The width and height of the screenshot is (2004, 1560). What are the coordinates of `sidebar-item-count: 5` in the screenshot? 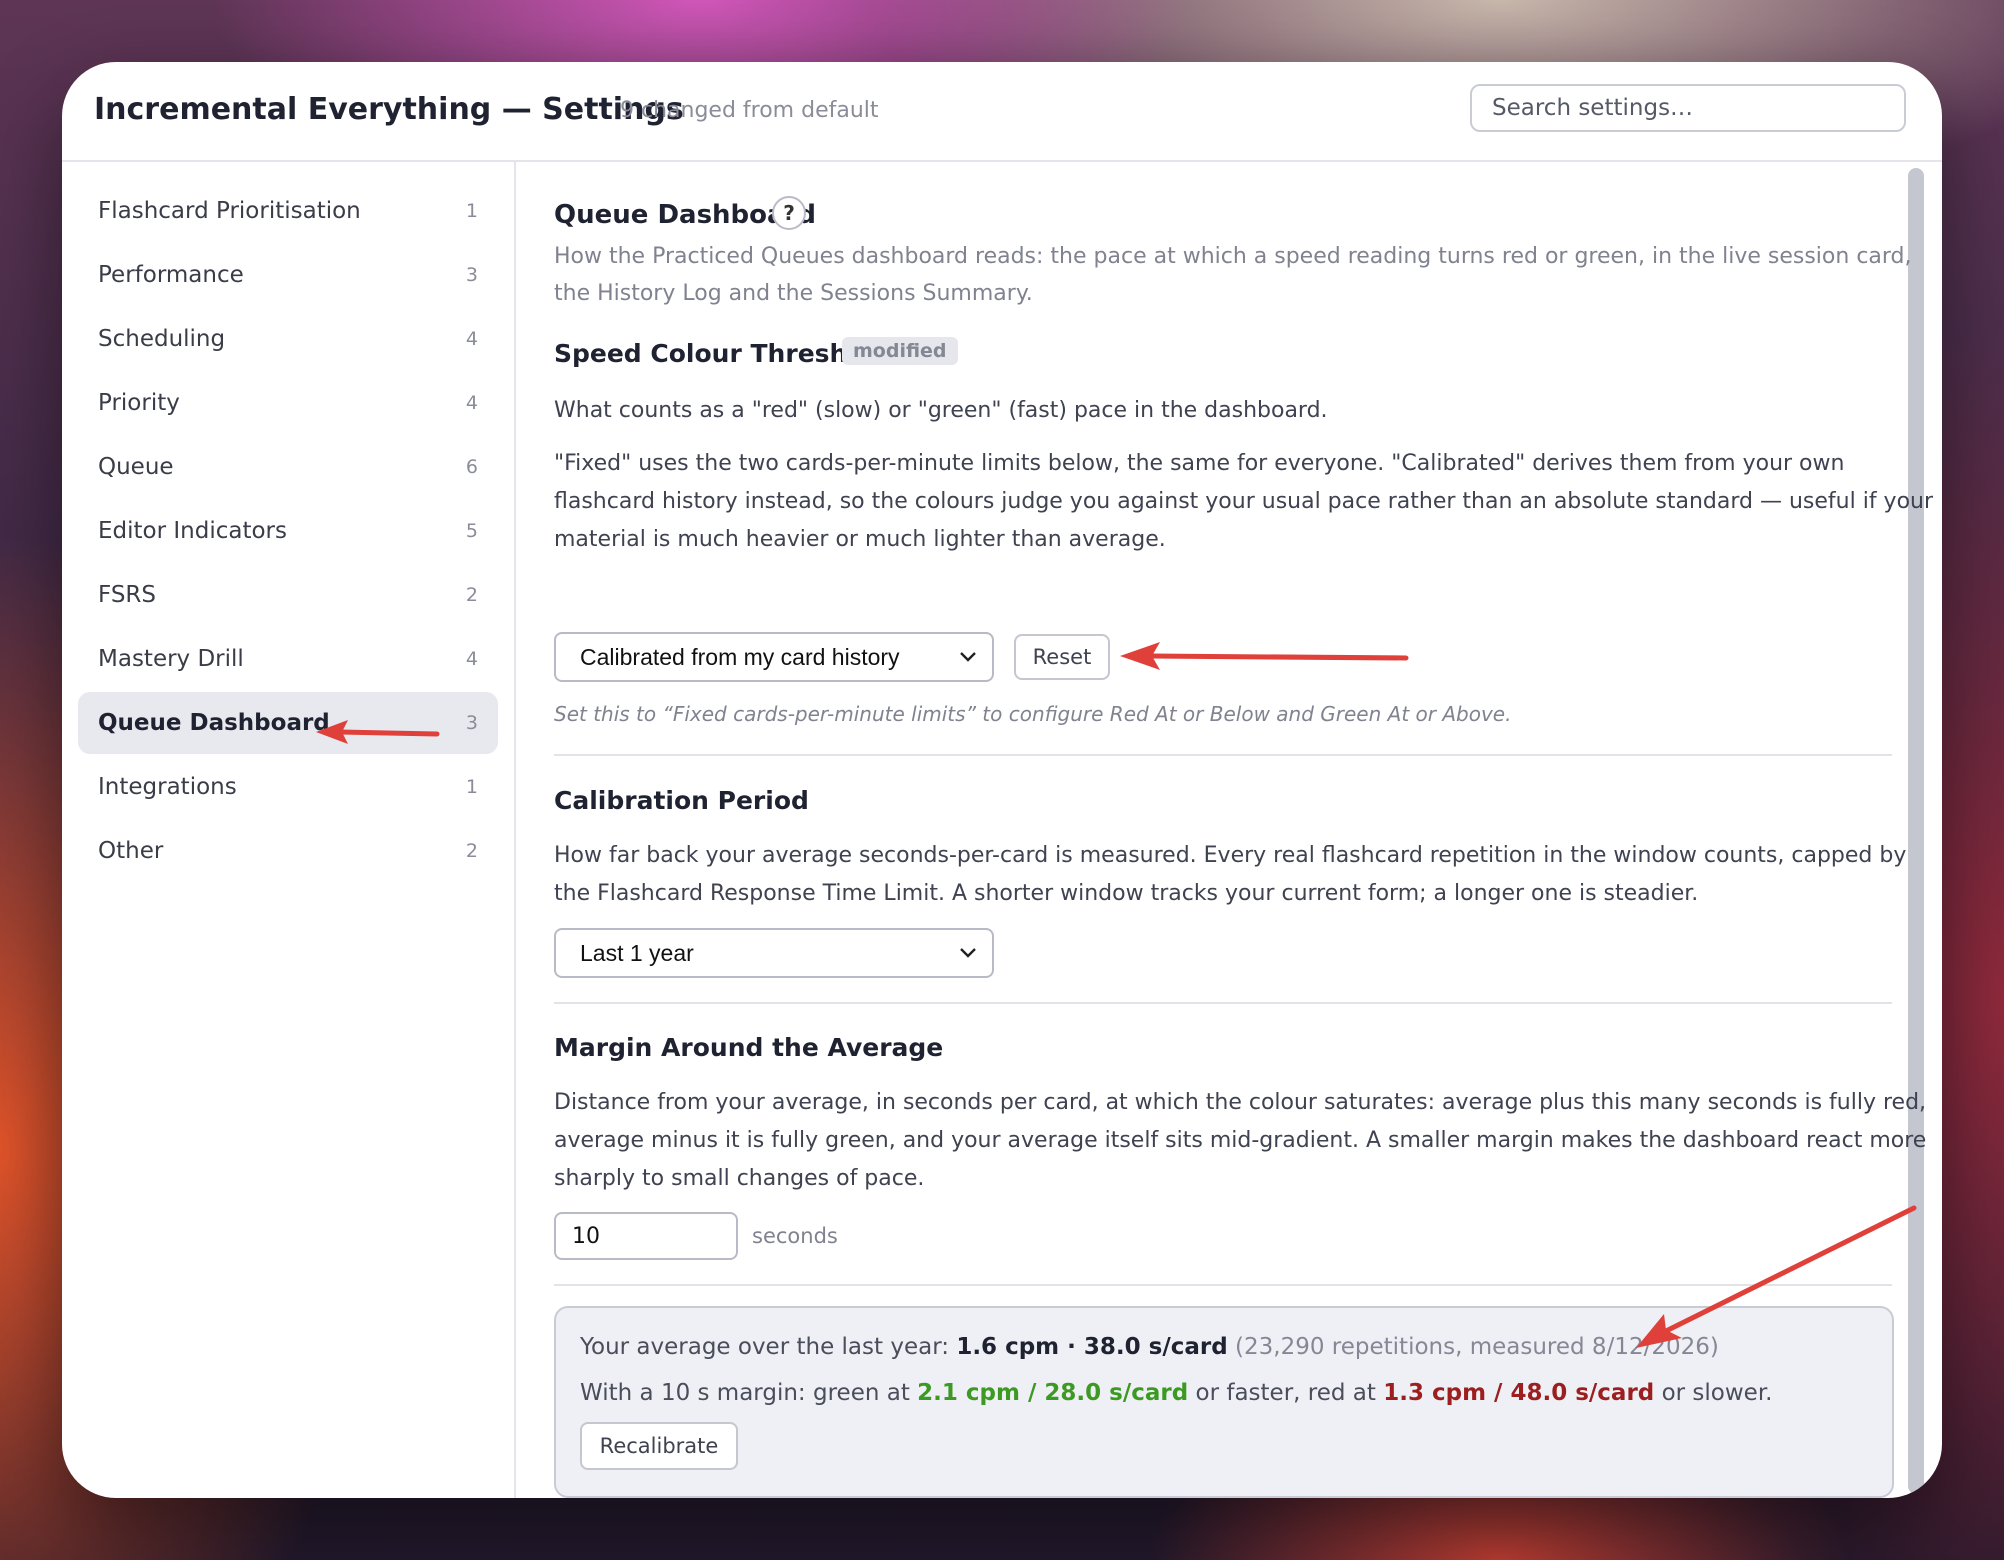 It's located at (471, 531).